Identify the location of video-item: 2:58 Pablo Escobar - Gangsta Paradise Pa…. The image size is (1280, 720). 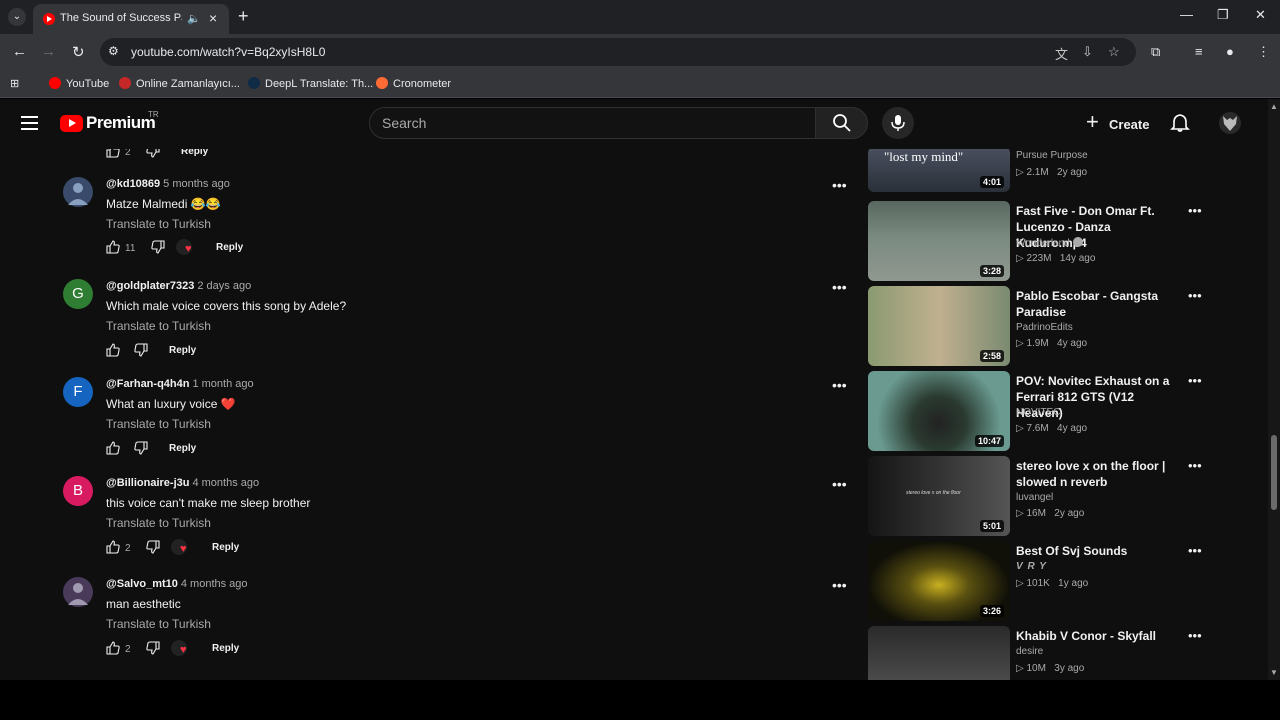
(1040, 326).